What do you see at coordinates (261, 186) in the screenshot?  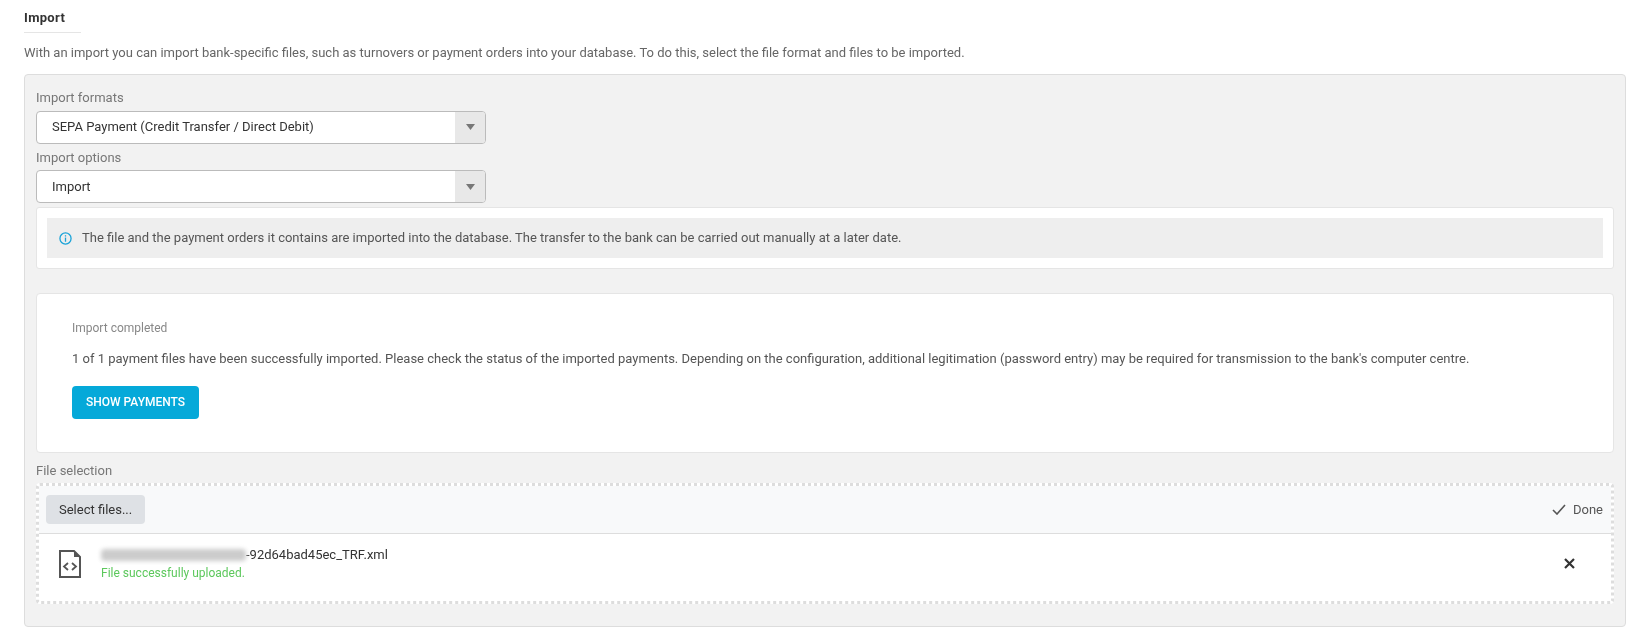 I see `dropdown: Import` at bounding box center [261, 186].